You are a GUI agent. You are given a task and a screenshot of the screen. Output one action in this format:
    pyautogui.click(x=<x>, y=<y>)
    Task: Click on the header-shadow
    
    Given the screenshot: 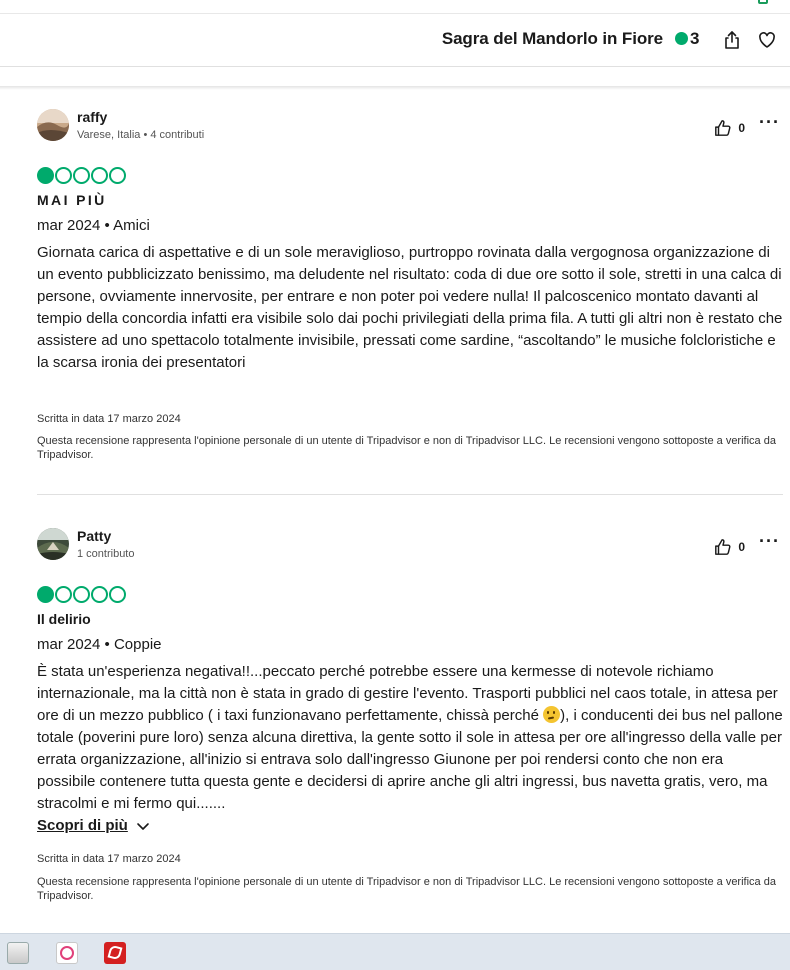 What is the action you would take?
    pyautogui.click(x=395, y=88)
    